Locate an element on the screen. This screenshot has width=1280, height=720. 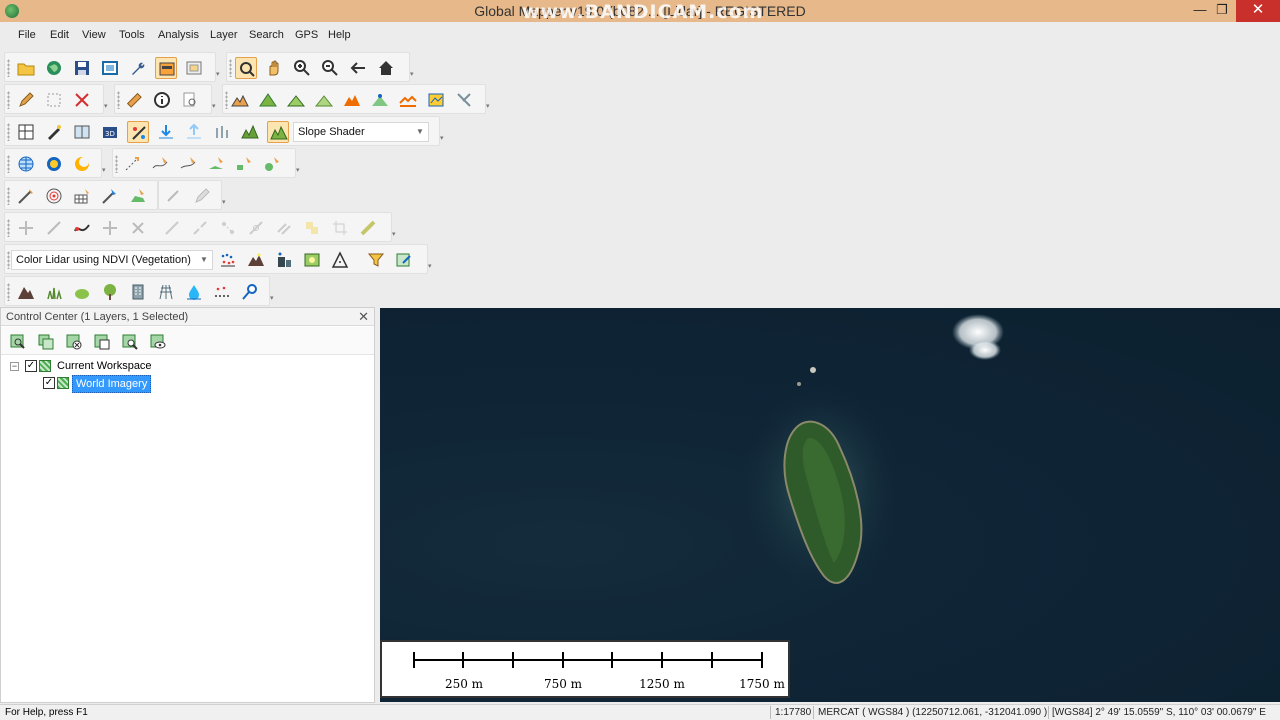
save-icon is located at coordinates (82, 68).